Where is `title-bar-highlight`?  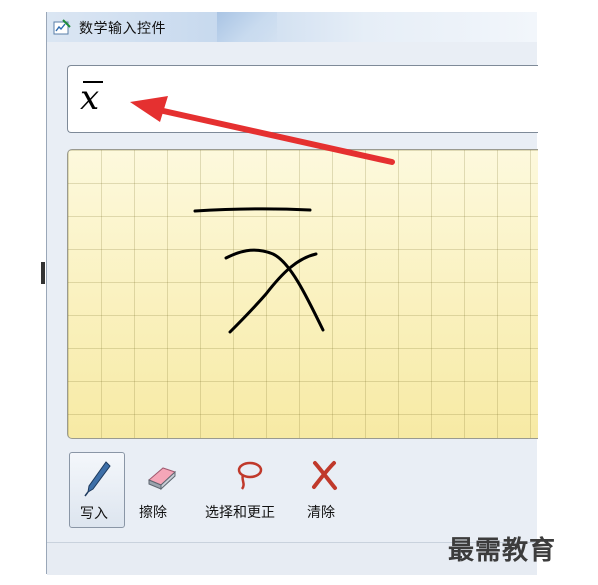
title-bar-highlight is located at coordinates (247, 27).